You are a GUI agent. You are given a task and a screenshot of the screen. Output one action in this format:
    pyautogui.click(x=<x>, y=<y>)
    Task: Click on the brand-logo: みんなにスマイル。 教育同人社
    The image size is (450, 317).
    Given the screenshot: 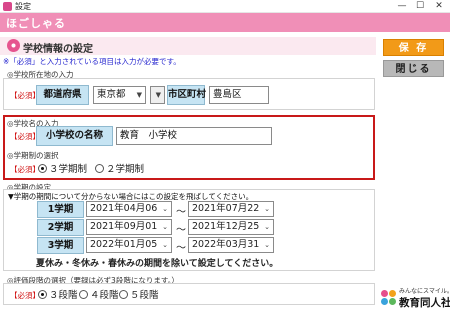 What is the action you would take?
    pyautogui.click(x=415, y=299)
    